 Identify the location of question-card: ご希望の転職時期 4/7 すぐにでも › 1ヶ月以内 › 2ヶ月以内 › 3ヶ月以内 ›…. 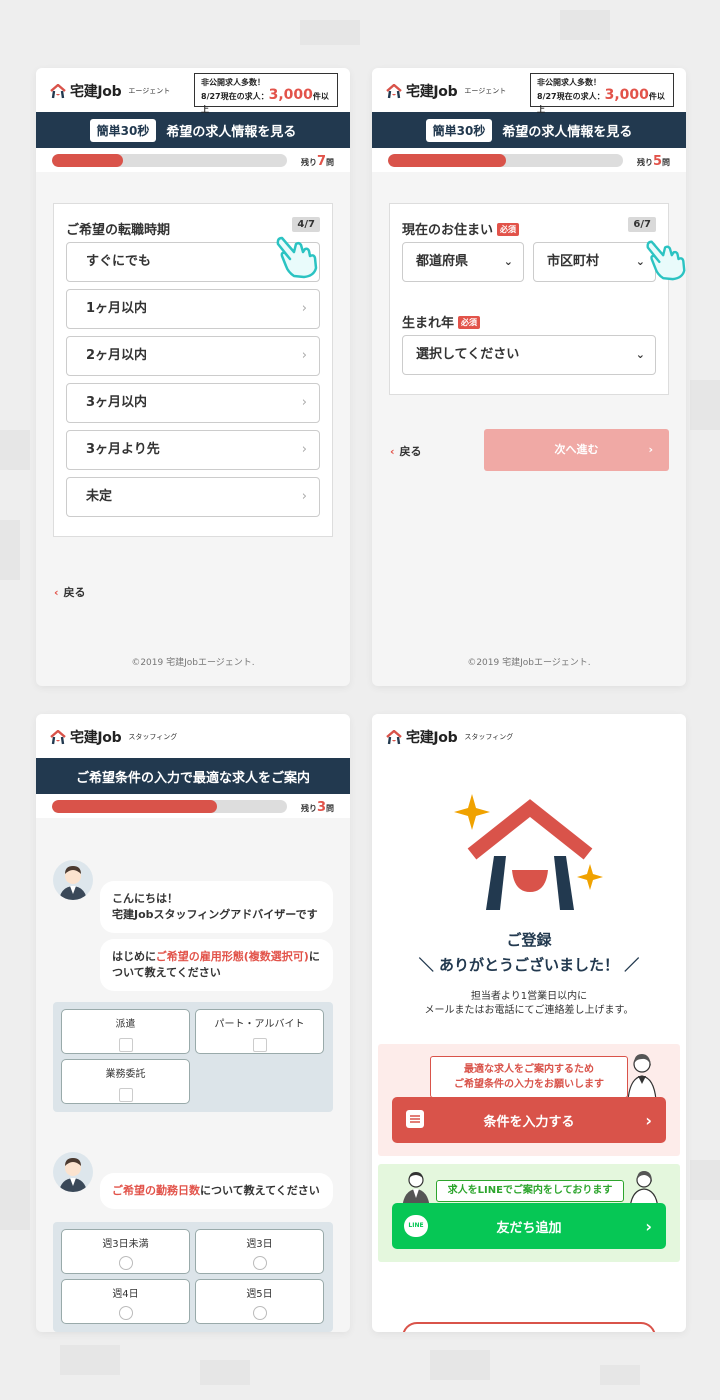
(193, 370).